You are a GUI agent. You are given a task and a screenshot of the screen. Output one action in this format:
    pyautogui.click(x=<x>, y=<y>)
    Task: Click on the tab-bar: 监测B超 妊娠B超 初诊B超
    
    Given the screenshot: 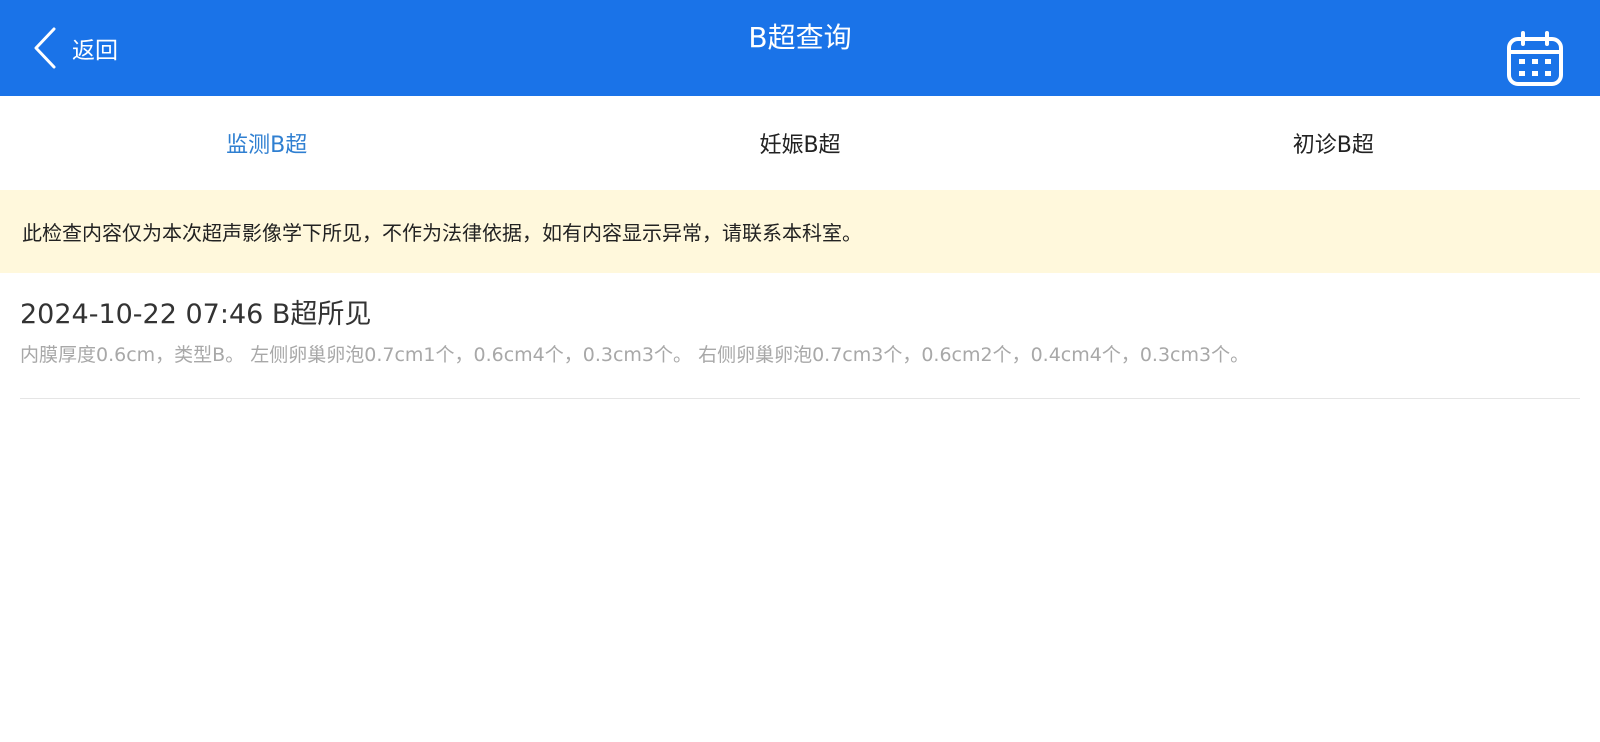 What is the action you would take?
    pyautogui.click(x=800, y=143)
    